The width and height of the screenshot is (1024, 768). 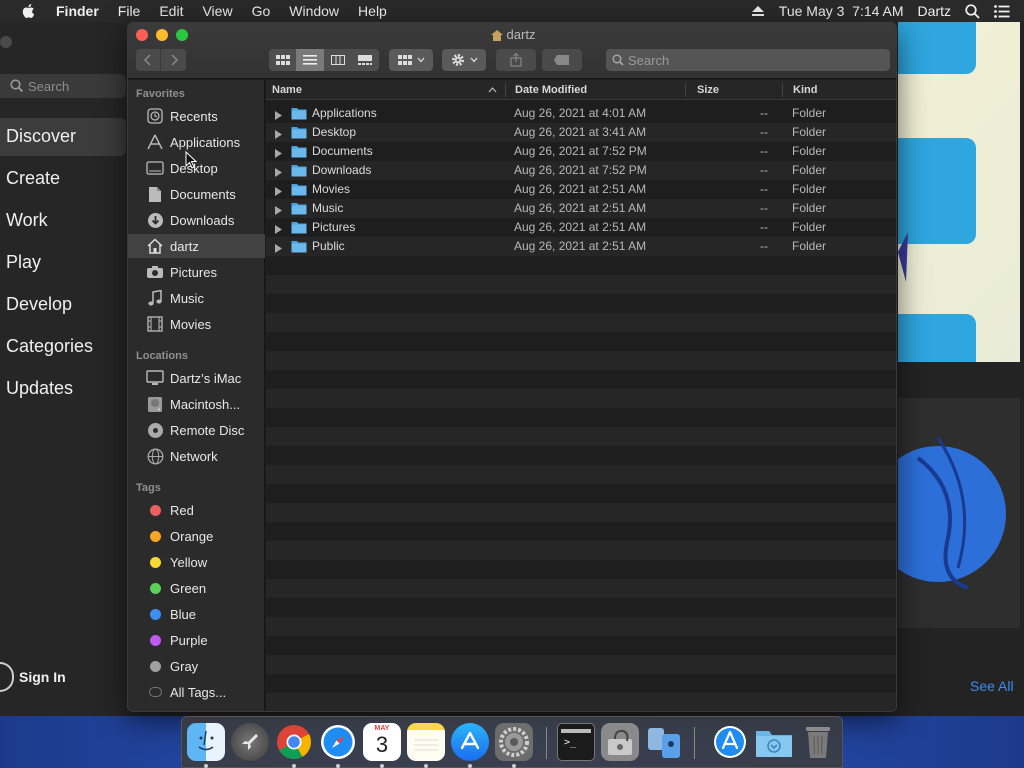 What do you see at coordinates (372, 11) in the screenshot?
I see `menu-help: Help` at bounding box center [372, 11].